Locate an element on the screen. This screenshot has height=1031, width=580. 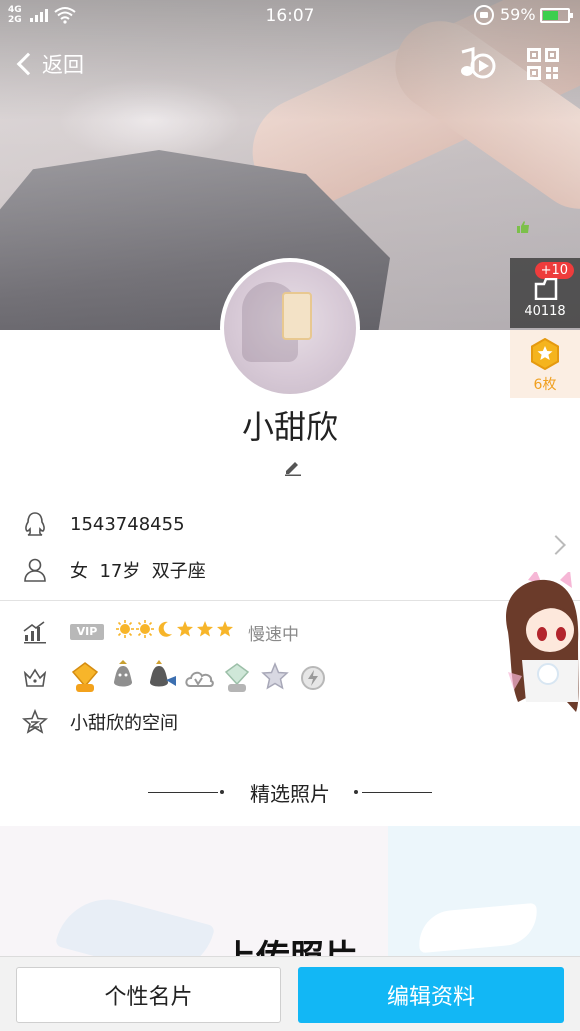
star-coin-icon is located at coordinates (545, 354).